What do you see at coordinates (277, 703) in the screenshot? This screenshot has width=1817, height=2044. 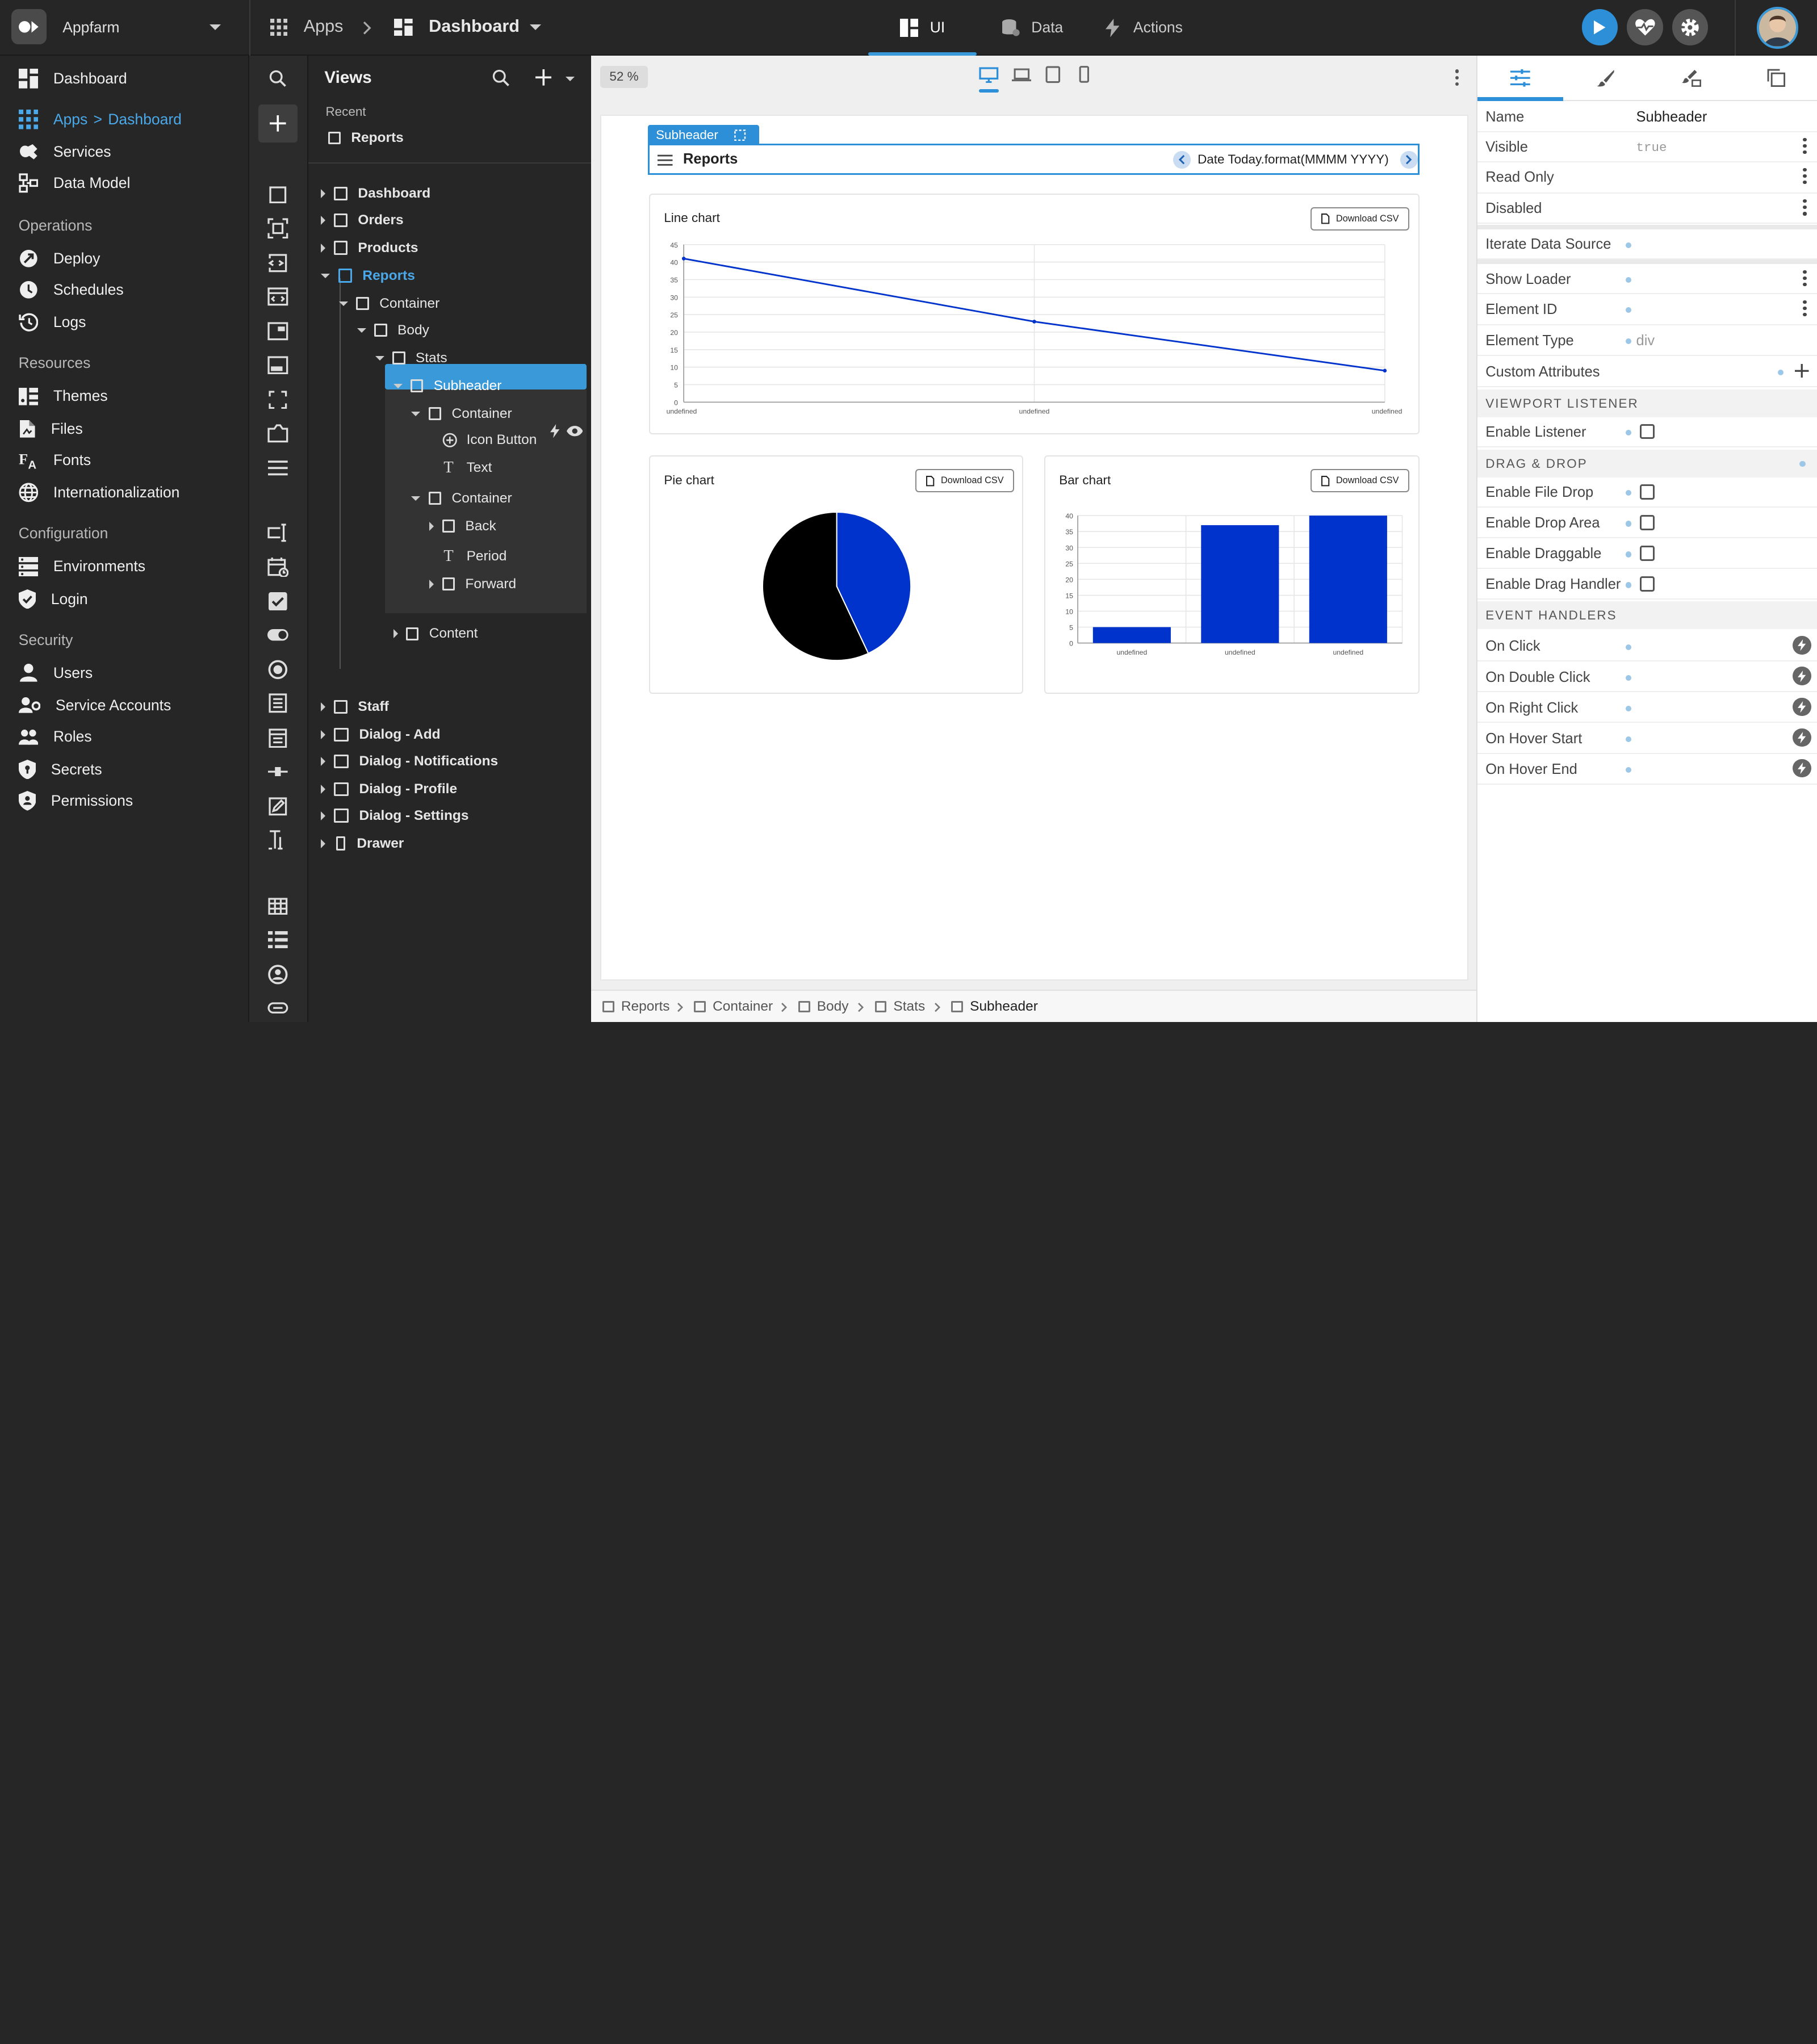 I see `form-tool-icon` at bounding box center [277, 703].